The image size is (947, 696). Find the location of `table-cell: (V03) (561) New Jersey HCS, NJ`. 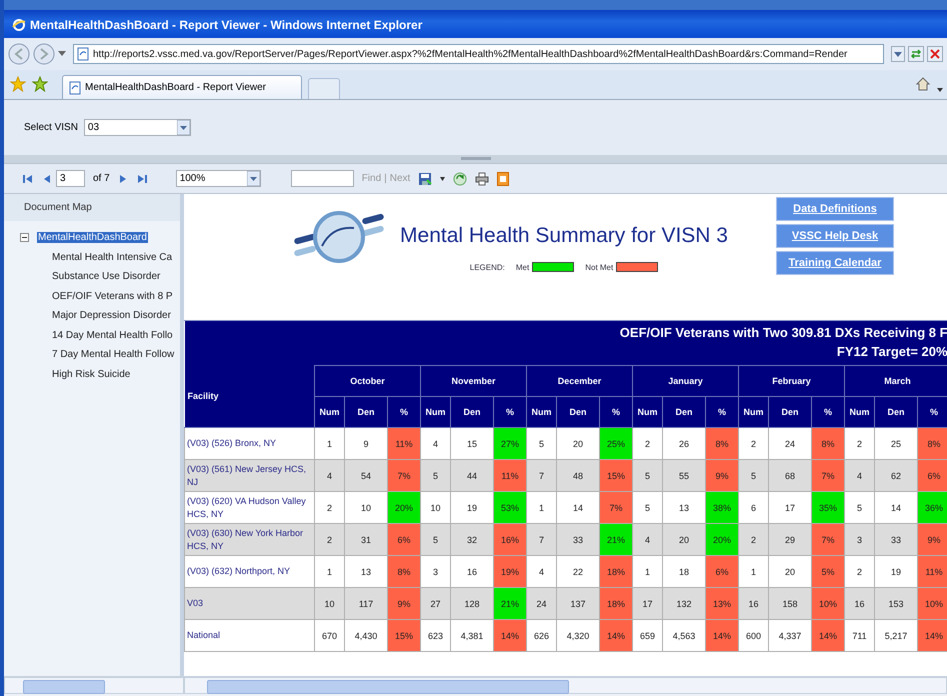

table-cell: (V03) (561) New Jersey HCS, NJ is located at coordinates (249, 476).